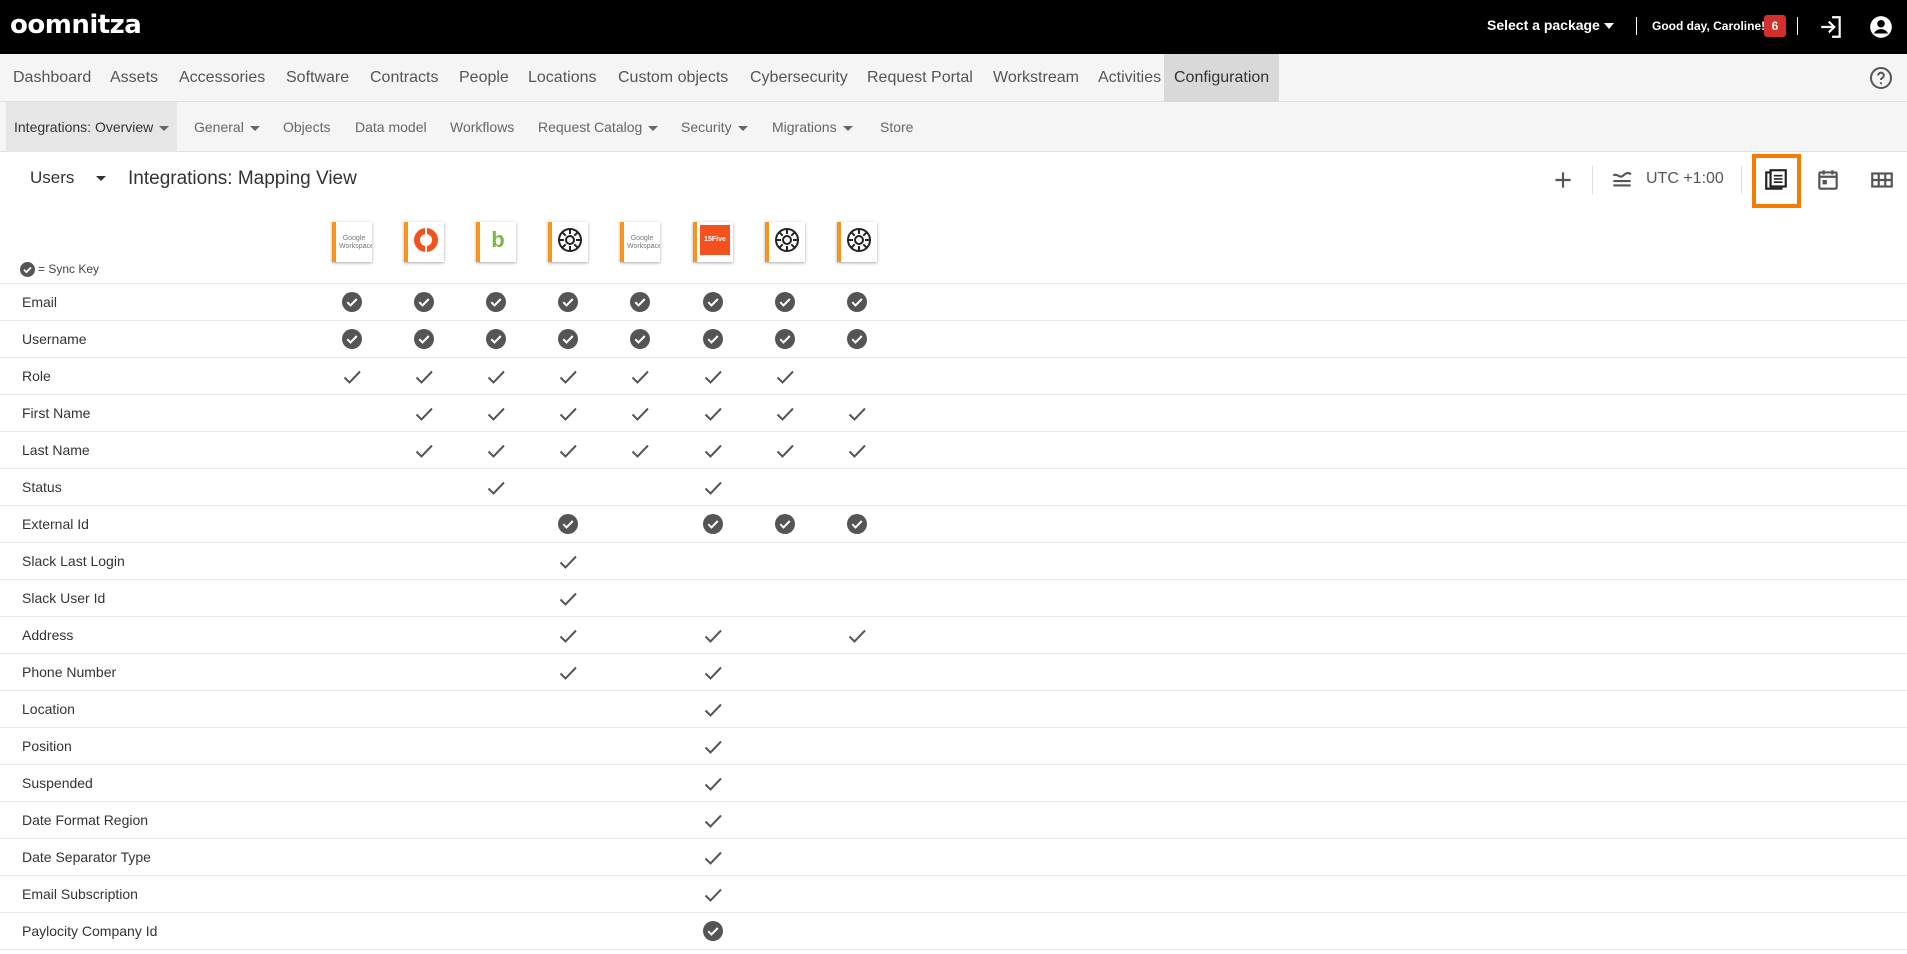 The height and width of the screenshot is (954, 1907). Describe the element at coordinates (1831, 27) in the screenshot. I see `logout-icon` at that location.